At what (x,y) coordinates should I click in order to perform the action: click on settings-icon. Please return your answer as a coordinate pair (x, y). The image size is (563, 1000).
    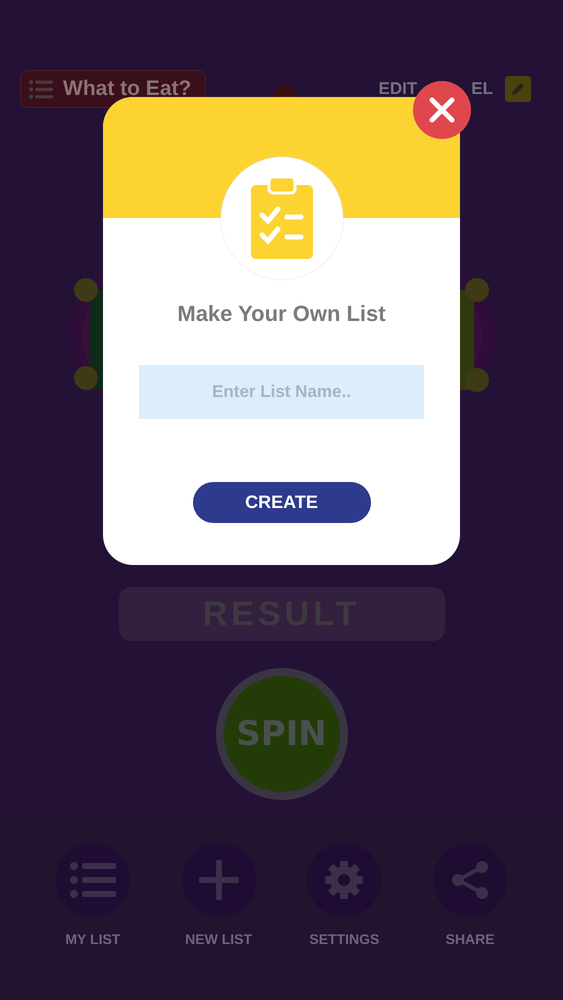
    Looking at the image, I should click on (344, 880).